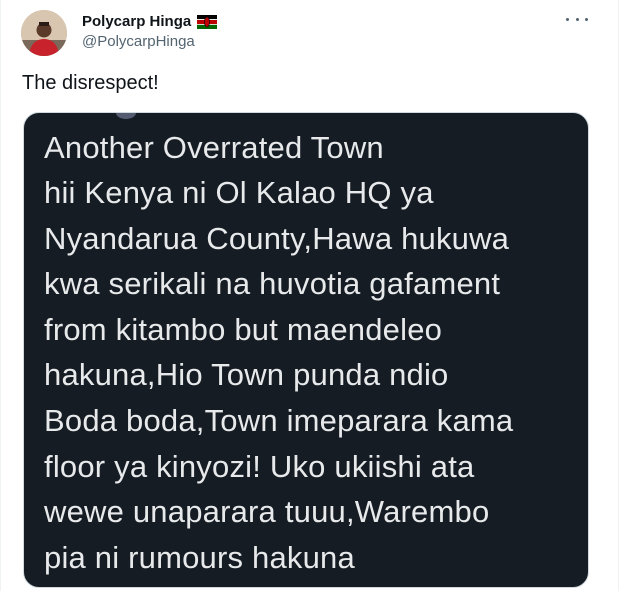  I want to click on author-name-row: Polycarp Hinga, so click(150, 21).